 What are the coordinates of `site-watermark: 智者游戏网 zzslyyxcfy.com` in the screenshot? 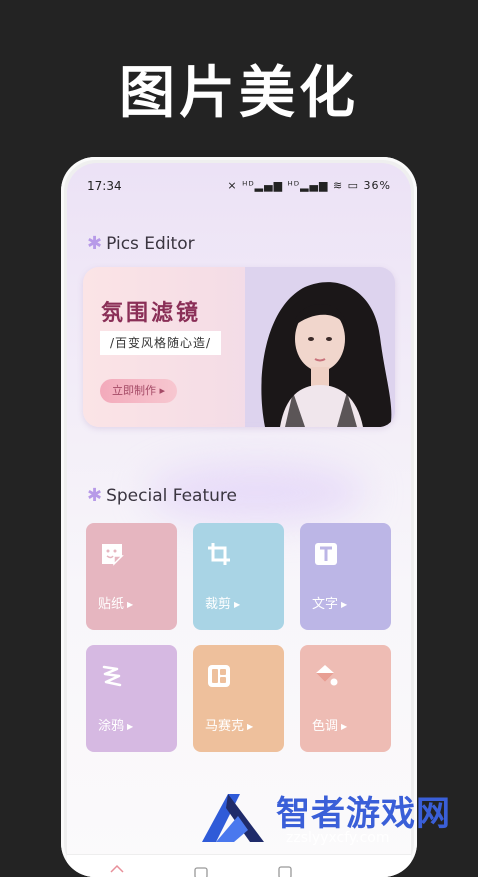 It's located at (338, 816).